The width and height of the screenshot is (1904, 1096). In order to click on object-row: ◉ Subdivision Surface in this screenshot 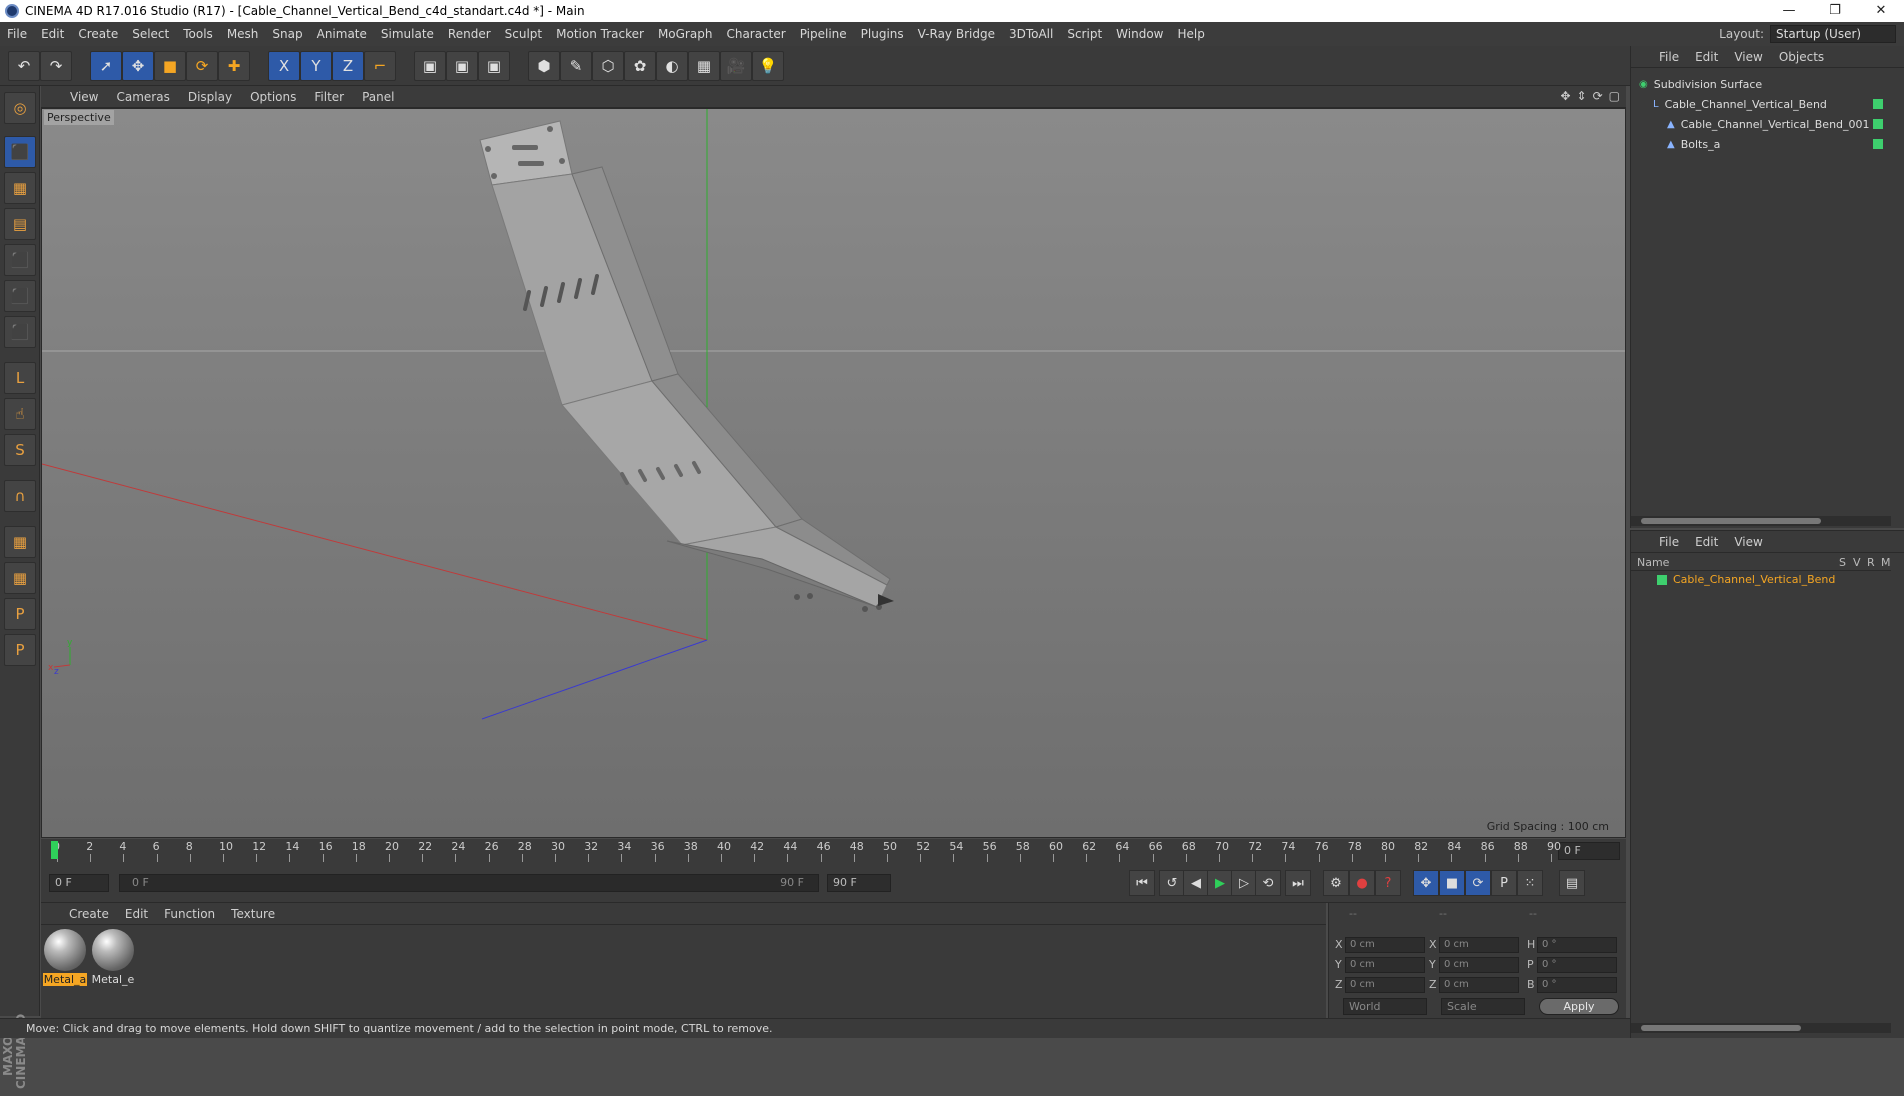, I will do `click(1747, 84)`.